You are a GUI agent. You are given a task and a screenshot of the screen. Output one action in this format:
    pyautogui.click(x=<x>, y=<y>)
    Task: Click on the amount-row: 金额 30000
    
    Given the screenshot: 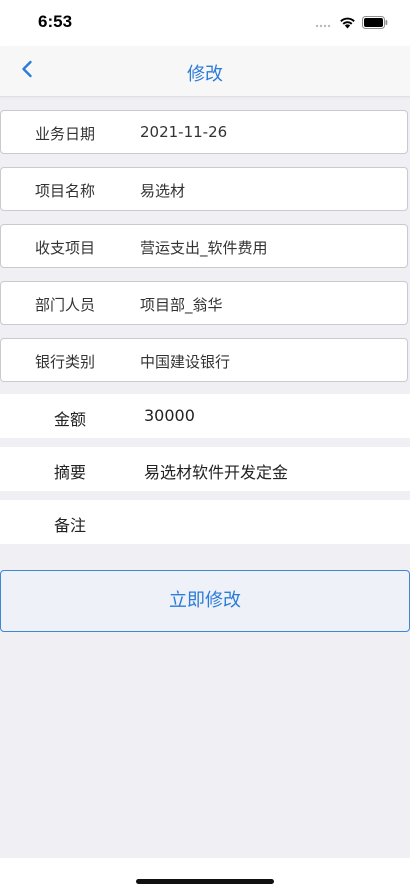 What is the action you would take?
    pyautogui.click(x=205, y=416)
    